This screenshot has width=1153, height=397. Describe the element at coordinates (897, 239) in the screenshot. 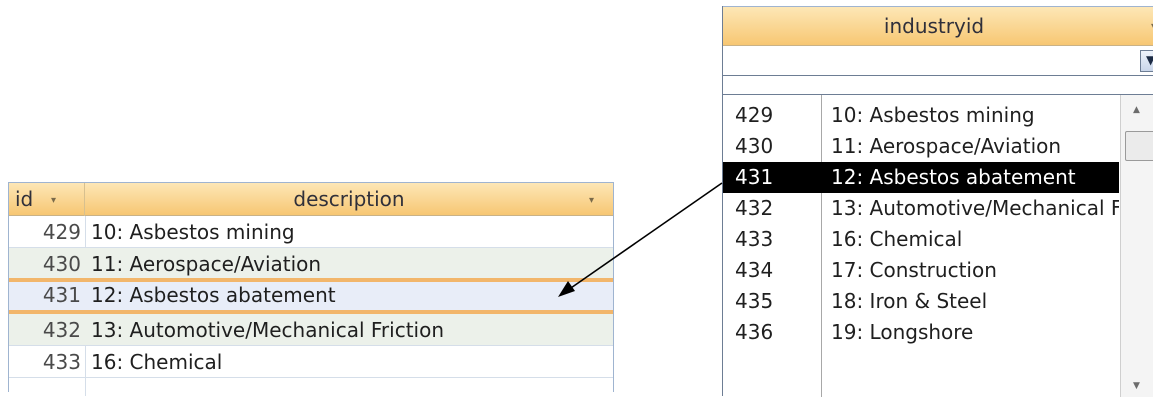

I see `list-item-label: 16: Chemical` at that location.